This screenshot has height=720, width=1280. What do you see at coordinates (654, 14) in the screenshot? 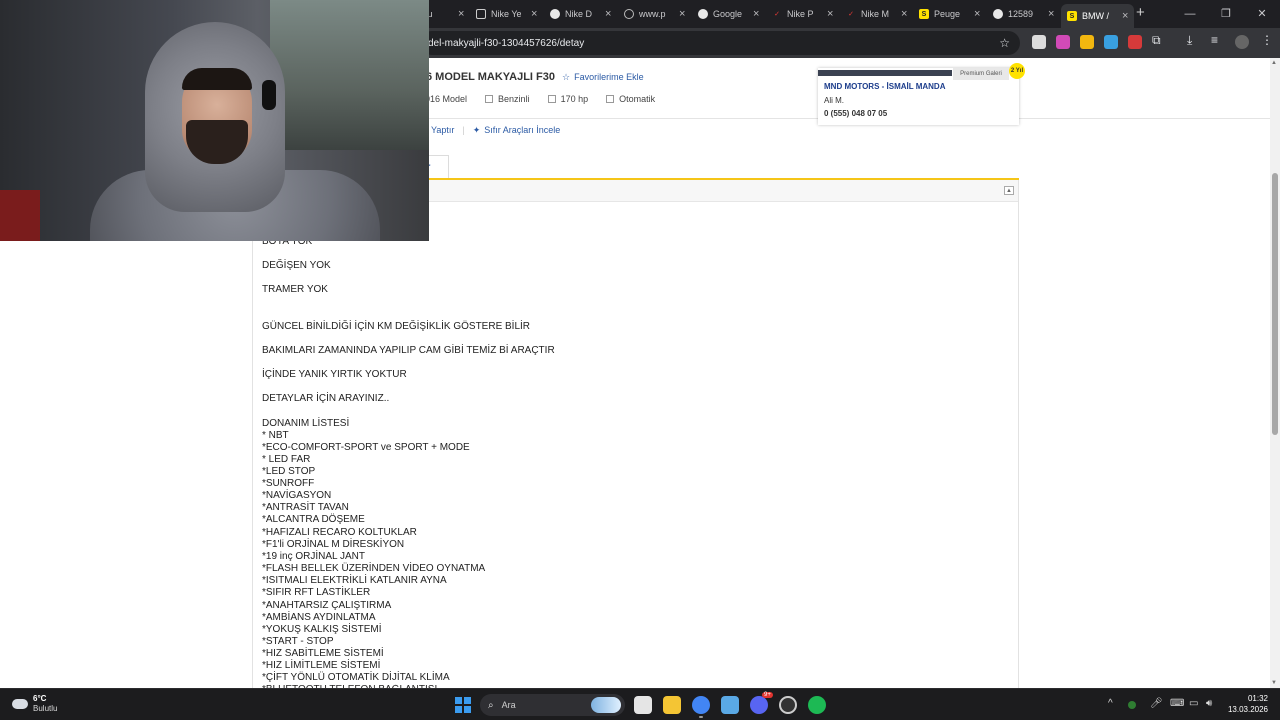
I see `browser-tab: www.p ×` at bounding box center [654, 14].